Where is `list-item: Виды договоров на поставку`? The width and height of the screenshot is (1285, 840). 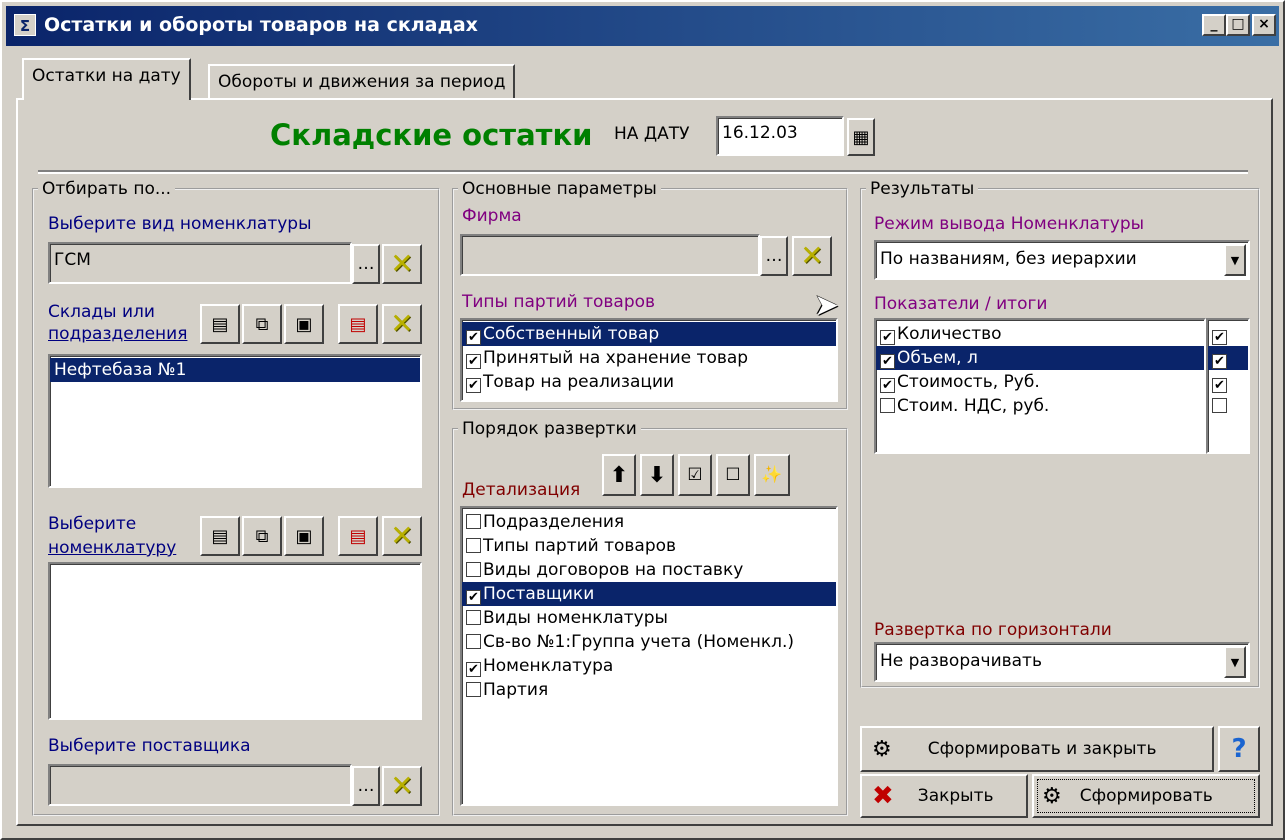 list-item: Виды договоров на поставку is located at coordinates (649, 570).